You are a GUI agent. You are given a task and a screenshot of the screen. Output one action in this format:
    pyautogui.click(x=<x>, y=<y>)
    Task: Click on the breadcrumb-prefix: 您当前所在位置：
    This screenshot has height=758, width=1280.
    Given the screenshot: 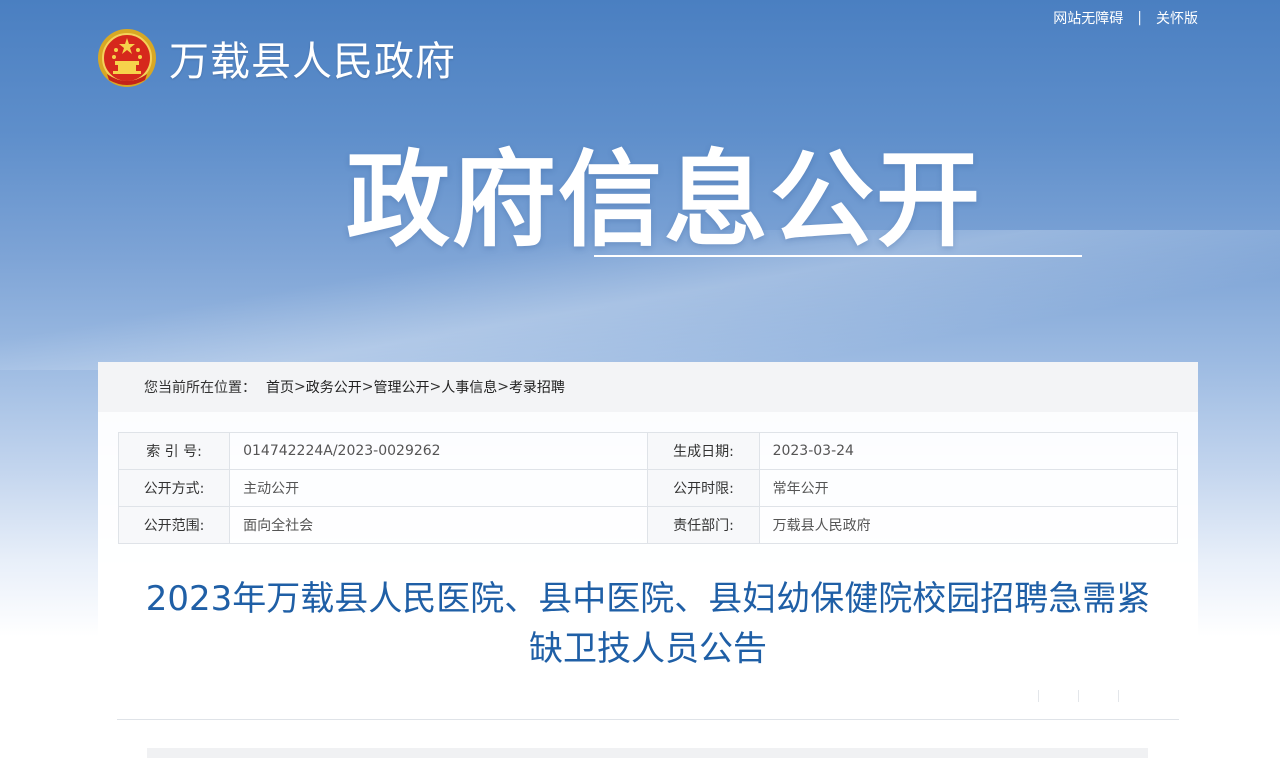 What is the action you would take?
    pyautogui.click(x=200, y=388)
    